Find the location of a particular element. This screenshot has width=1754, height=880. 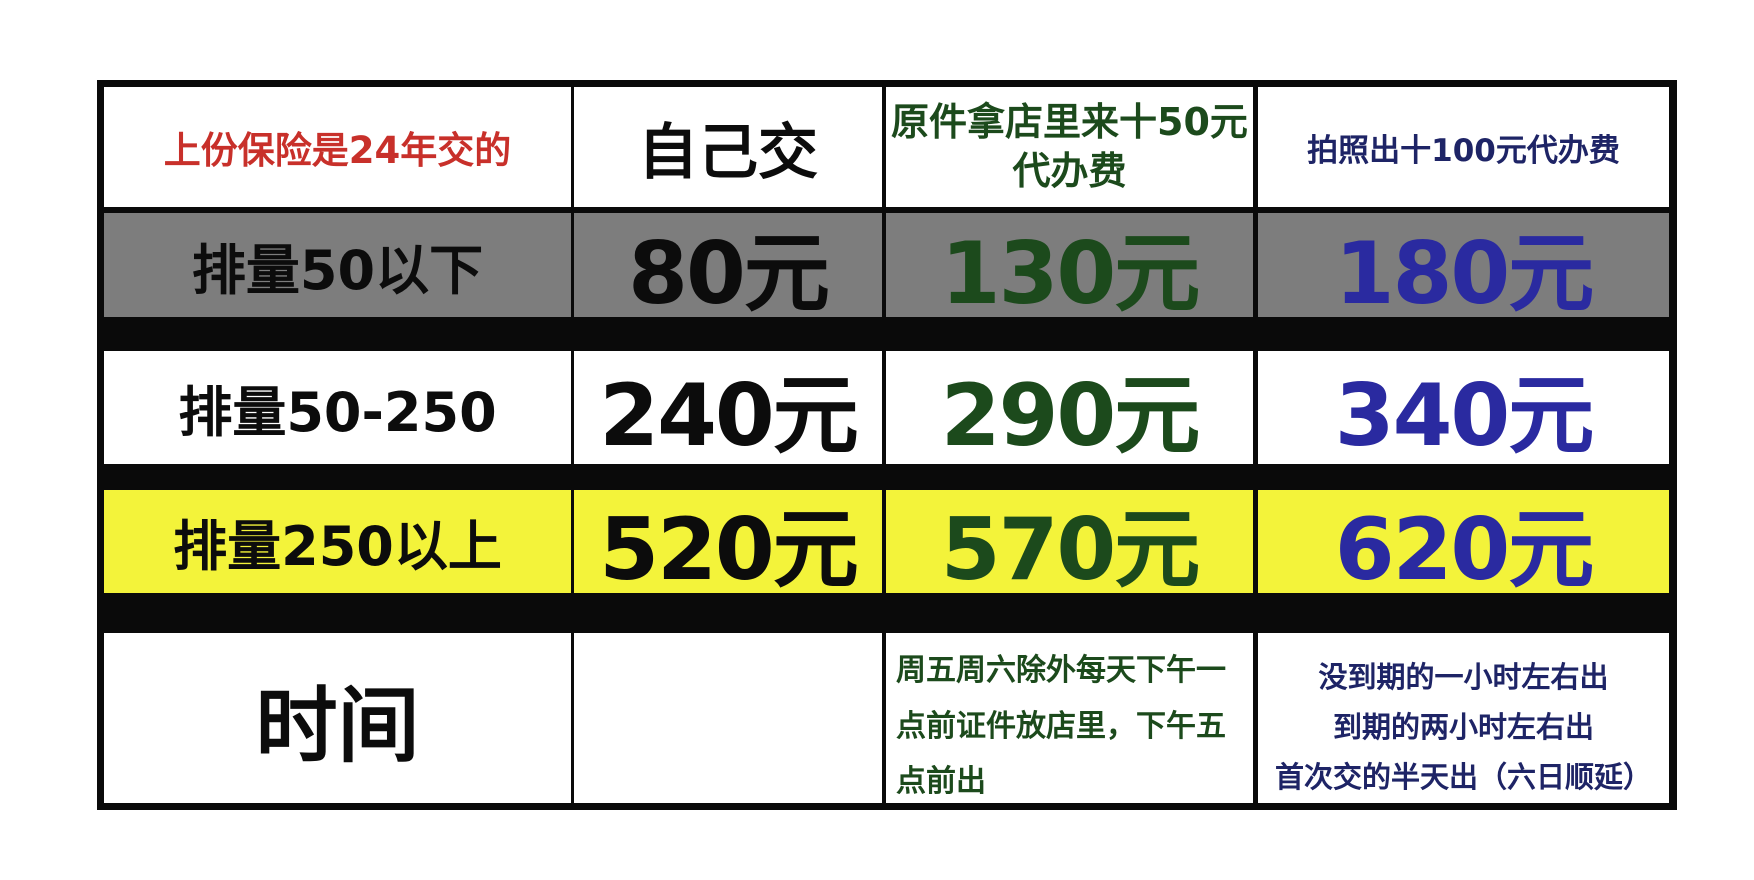

price-photo-over-250: 620元 is located at coordinates (1463, 541).